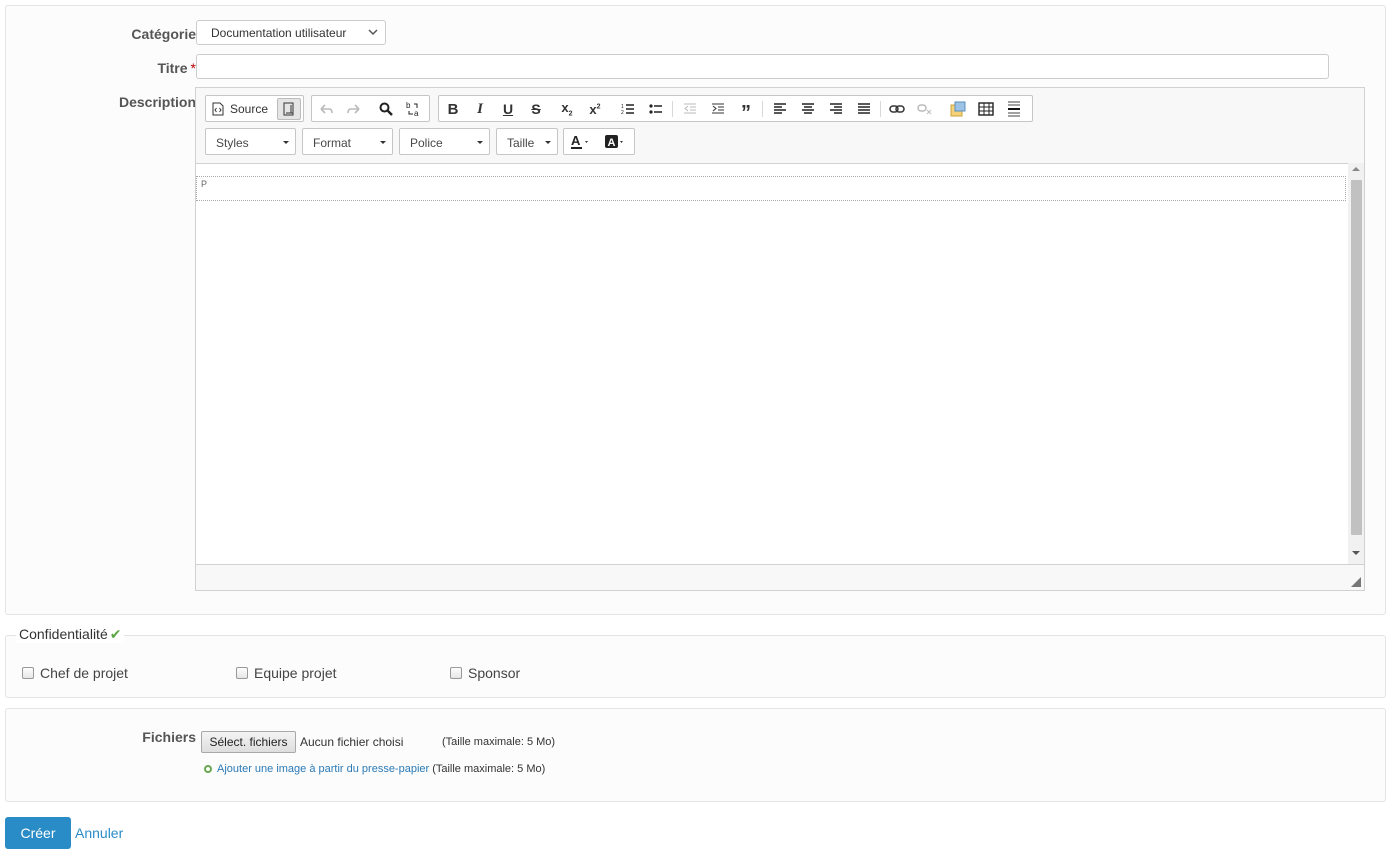 This screenshot has width=1400, height=859. I want to click on svg-text: a, so click(416, 113).